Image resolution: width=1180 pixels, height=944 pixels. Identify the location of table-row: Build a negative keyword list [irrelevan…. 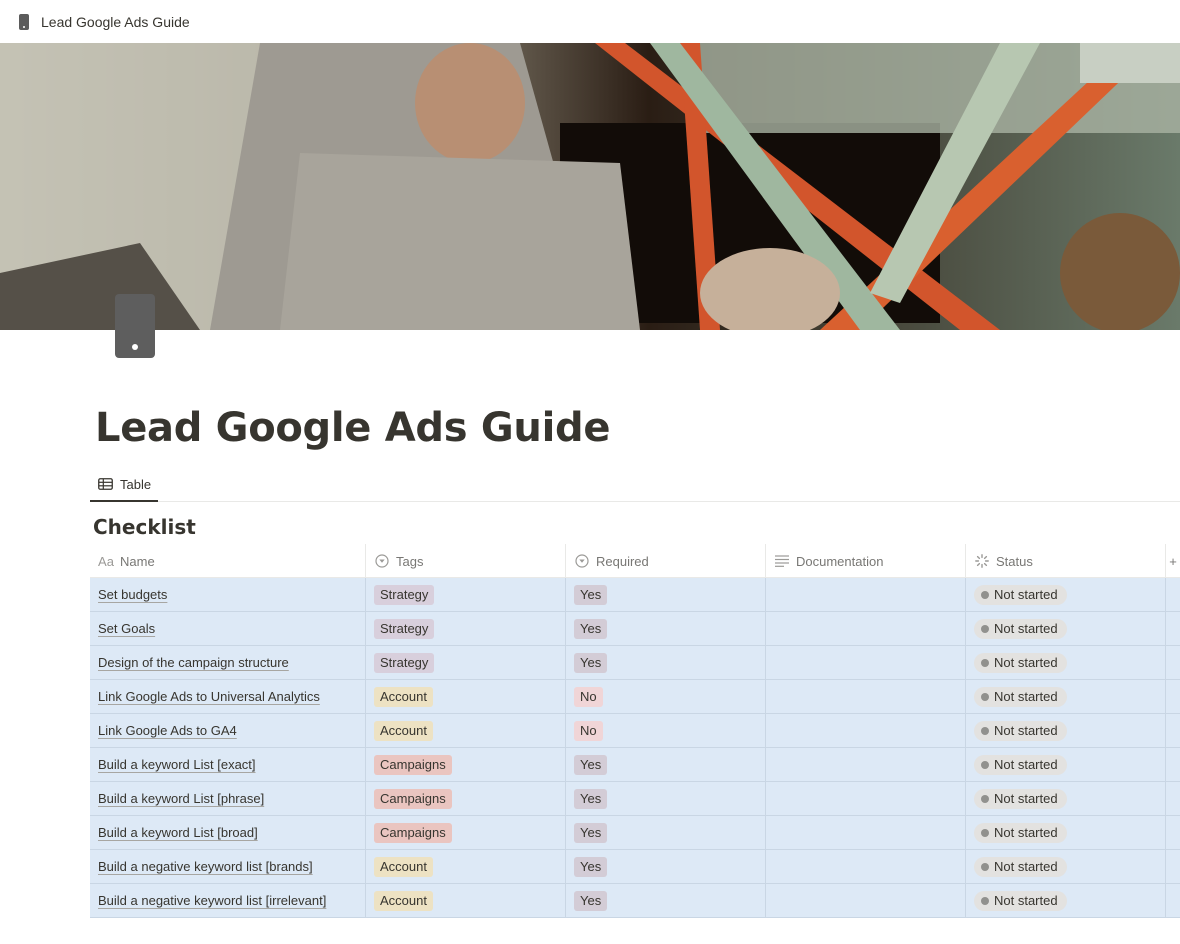
(635, 901).